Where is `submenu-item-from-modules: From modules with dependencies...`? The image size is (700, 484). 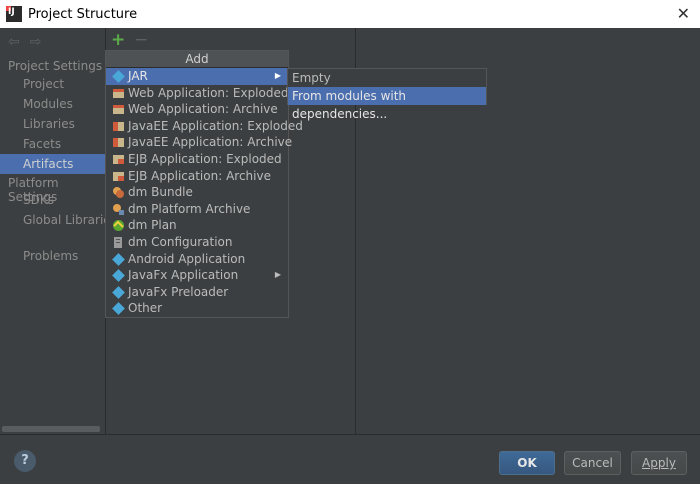
submenu-item-from-modules: From modules with dependencies... is located at coordinates (387, 104).